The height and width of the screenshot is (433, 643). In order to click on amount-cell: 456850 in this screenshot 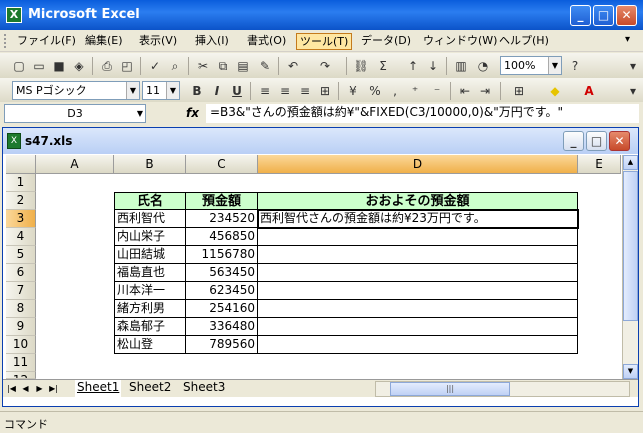, I will do `click(222, 237)`.